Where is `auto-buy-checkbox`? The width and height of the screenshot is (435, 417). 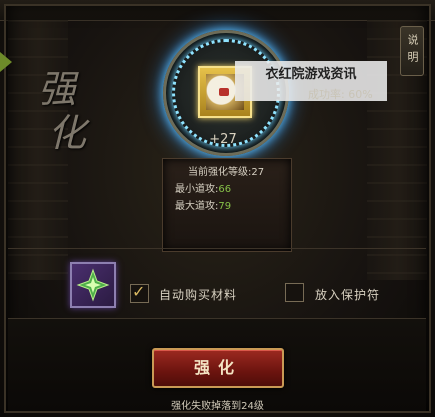
auto-buy-checkbox is located at coordinates (139, 292).